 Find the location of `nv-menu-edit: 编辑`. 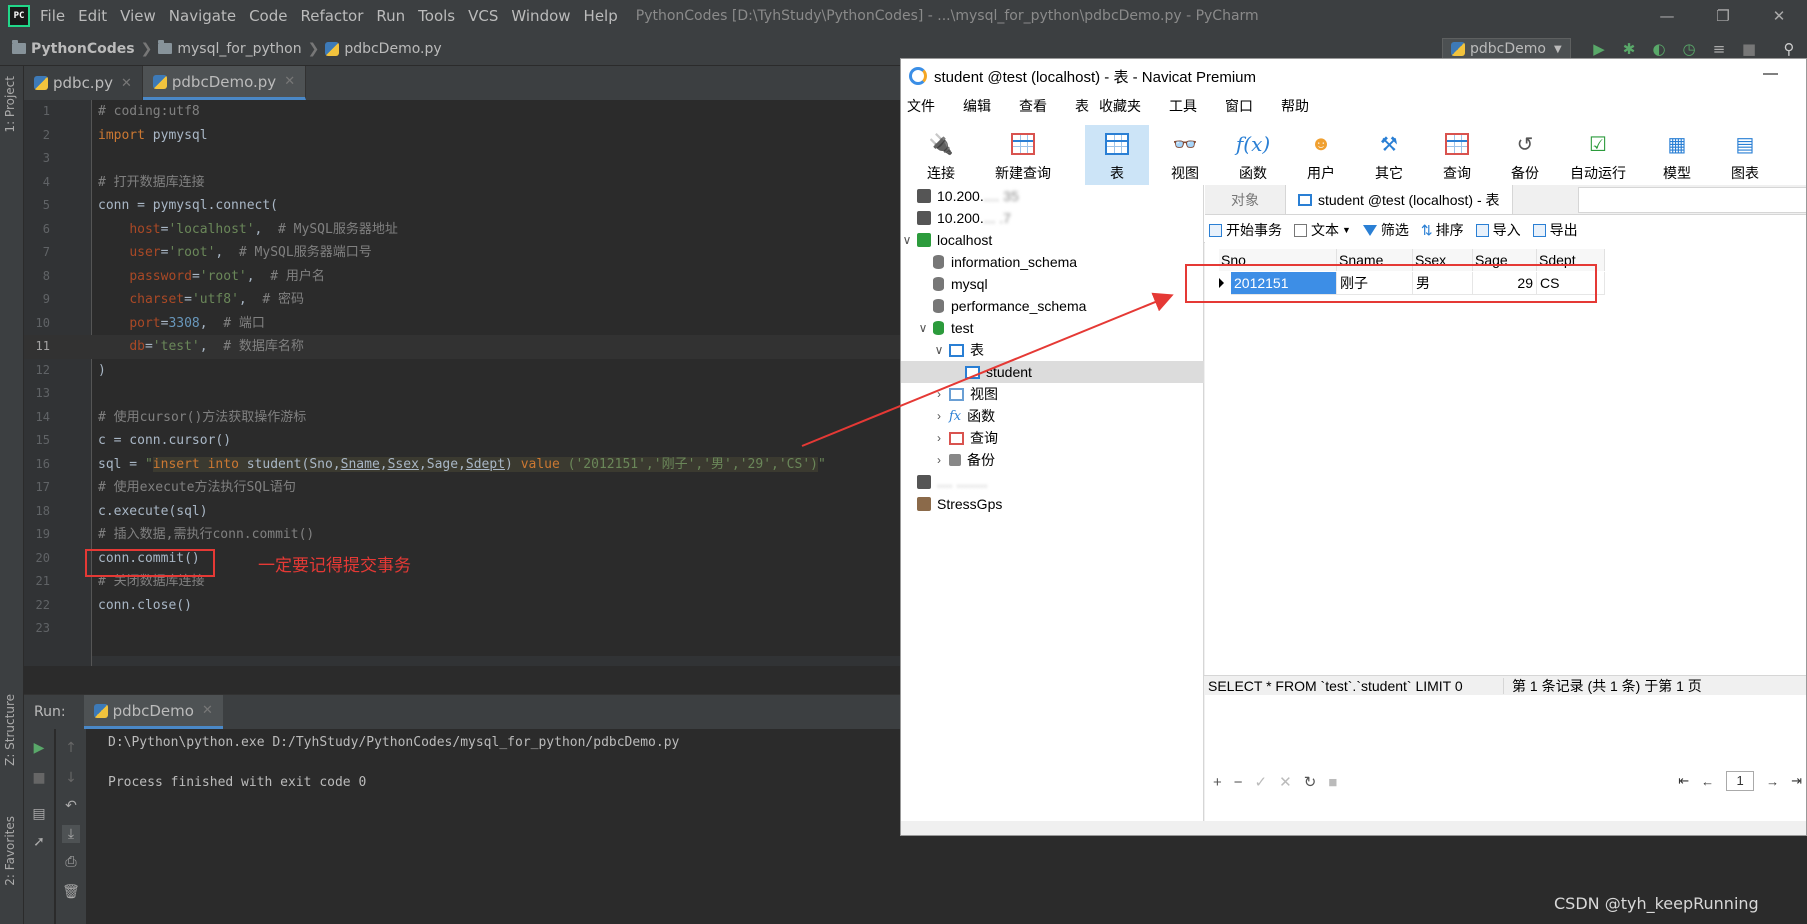

nv-menu-edit: 编辑 is located at coordinates (977, 106).